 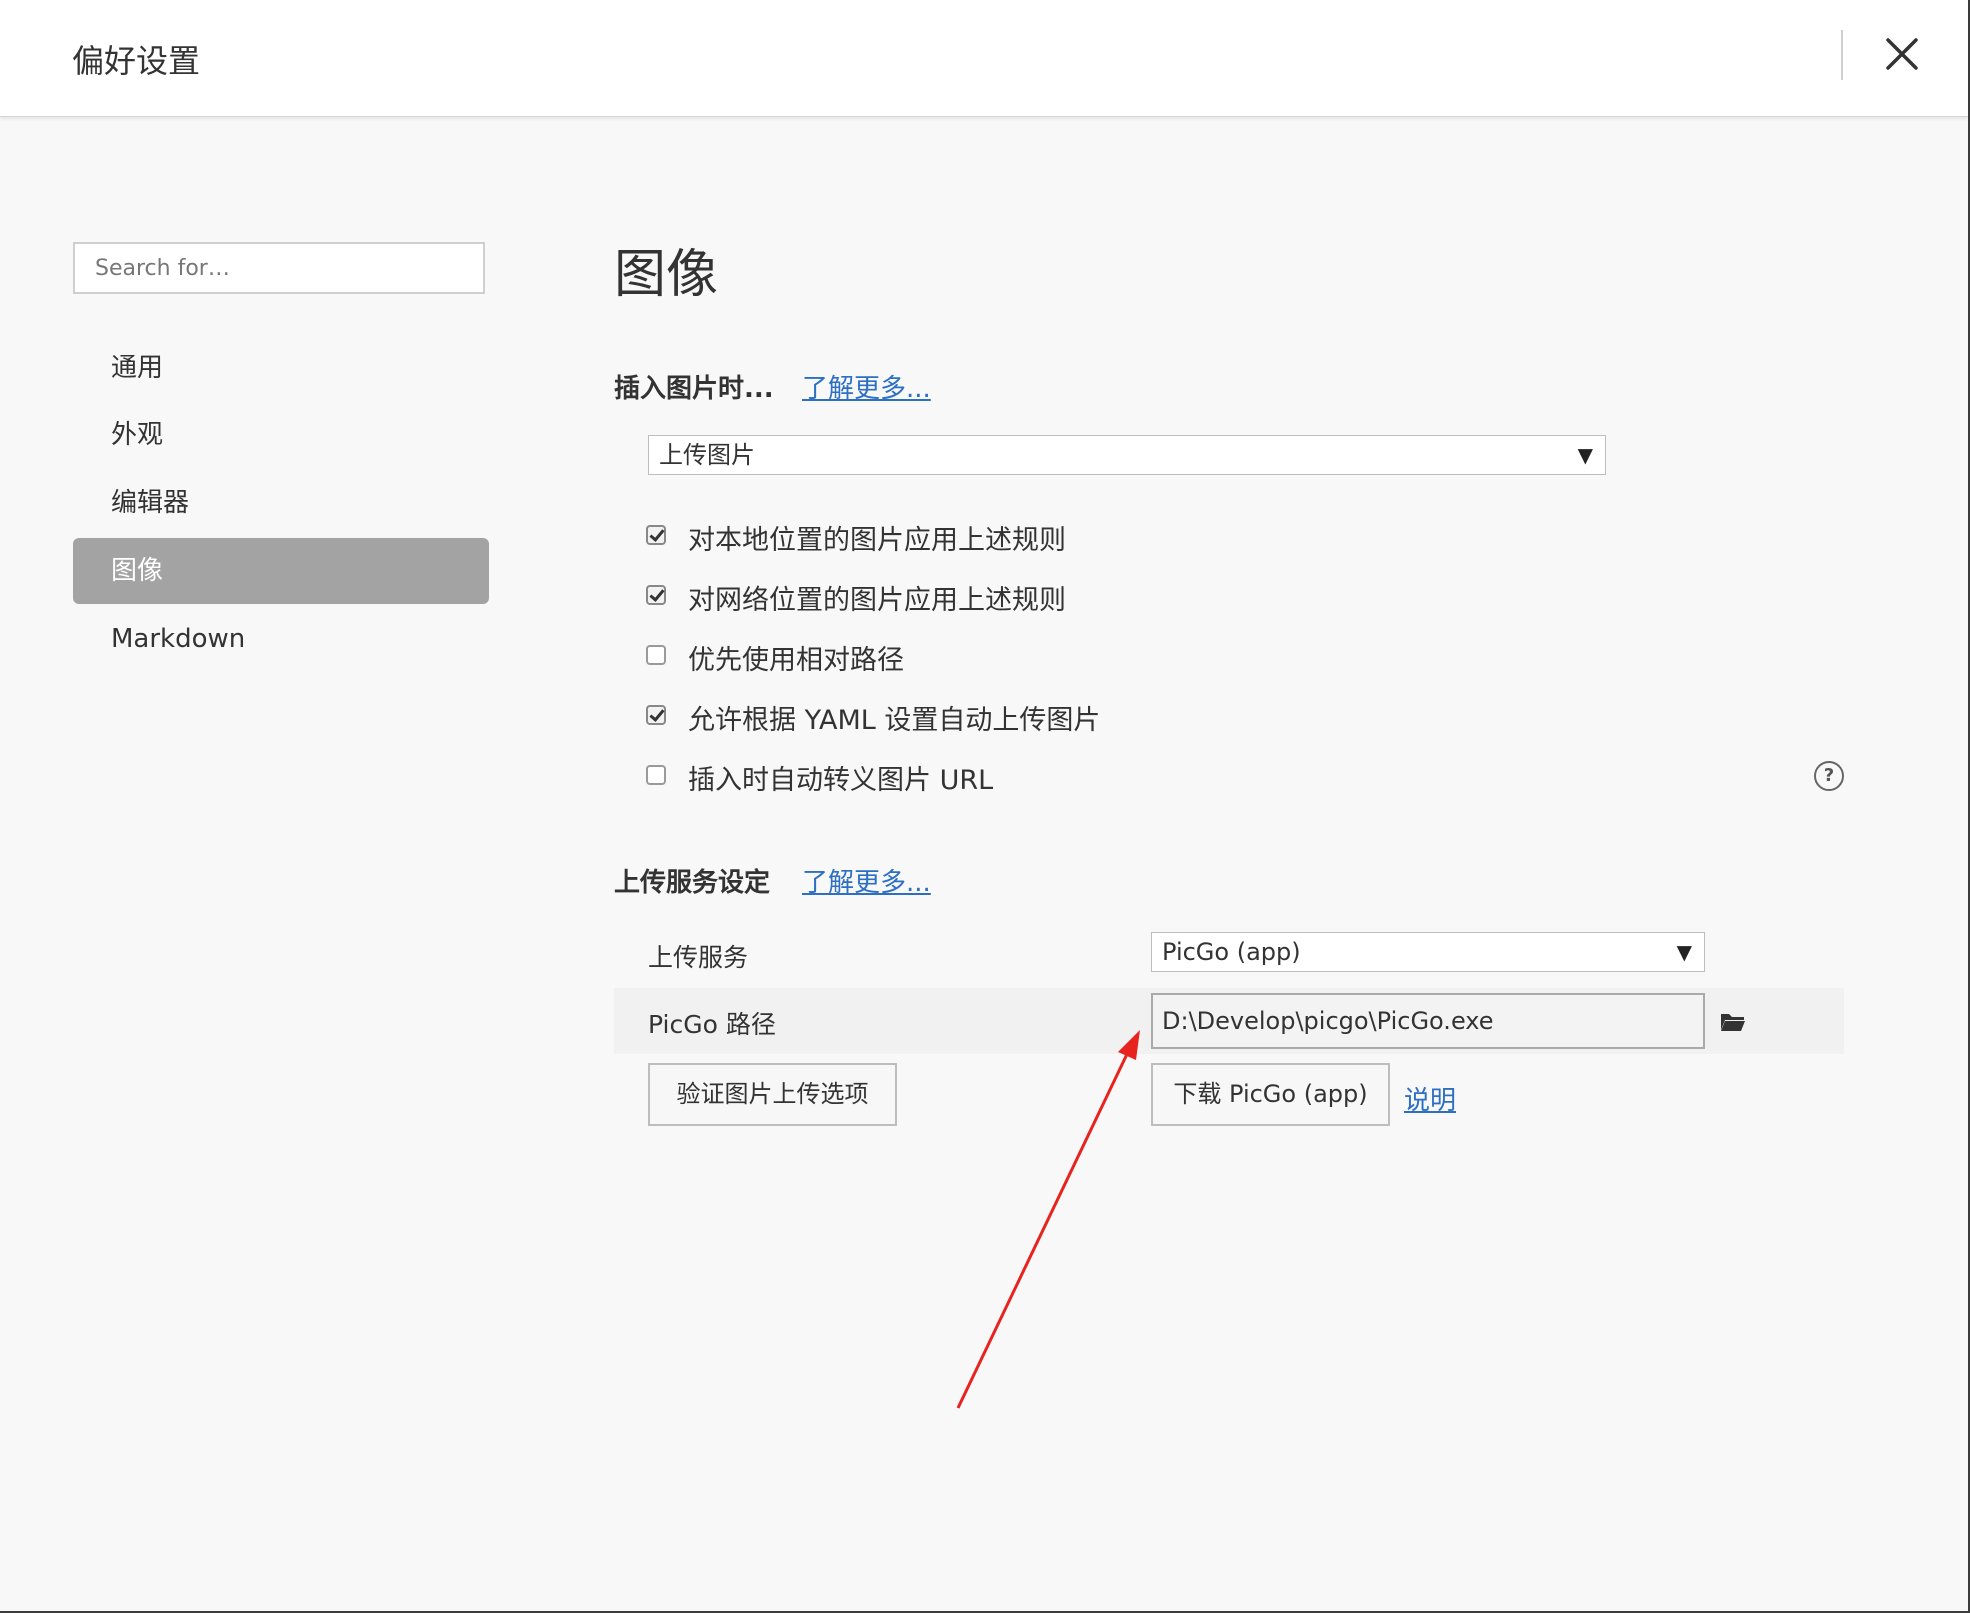 What do you see at coordinates (1842, 55) in the screenshot?
I see `title-divider` at bounding box center [1842, 55].